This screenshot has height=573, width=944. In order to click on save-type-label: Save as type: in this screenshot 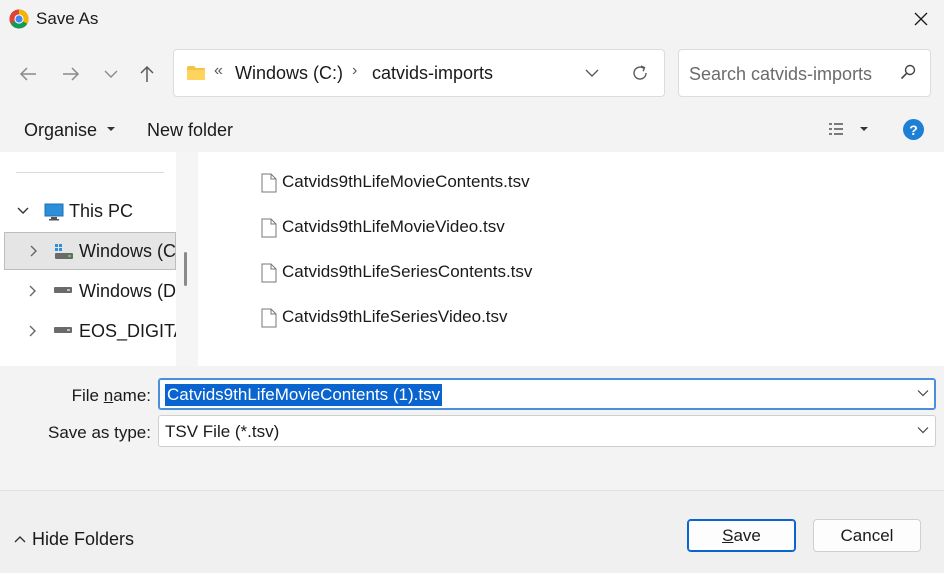, I will do `click(99, 432)`.